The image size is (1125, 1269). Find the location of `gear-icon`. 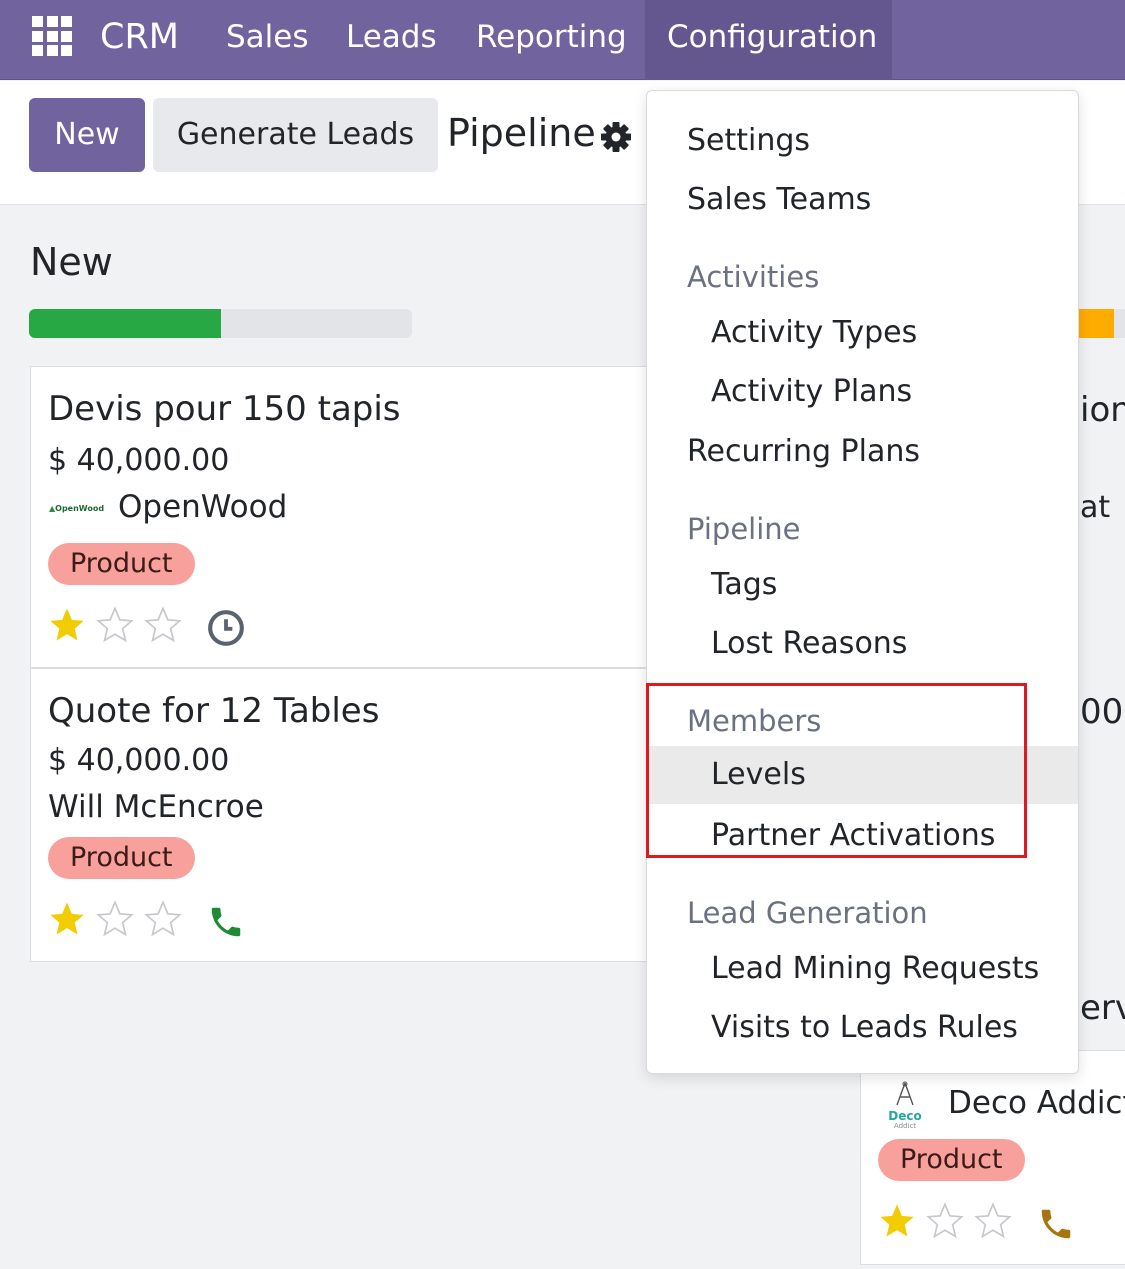

gear-icon is located at coordinates (616, 137).